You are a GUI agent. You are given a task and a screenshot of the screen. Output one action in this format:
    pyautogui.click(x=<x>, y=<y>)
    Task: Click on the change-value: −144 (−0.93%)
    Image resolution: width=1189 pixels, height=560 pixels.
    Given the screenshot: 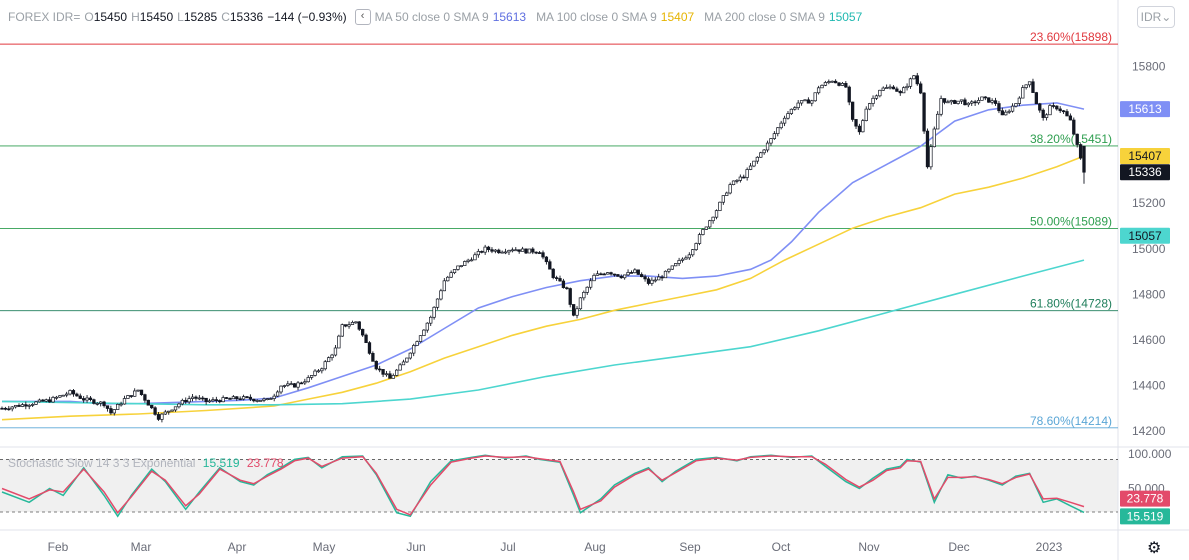 What is the action you would take?
    pyautogui.click(x=307, y=17)
    